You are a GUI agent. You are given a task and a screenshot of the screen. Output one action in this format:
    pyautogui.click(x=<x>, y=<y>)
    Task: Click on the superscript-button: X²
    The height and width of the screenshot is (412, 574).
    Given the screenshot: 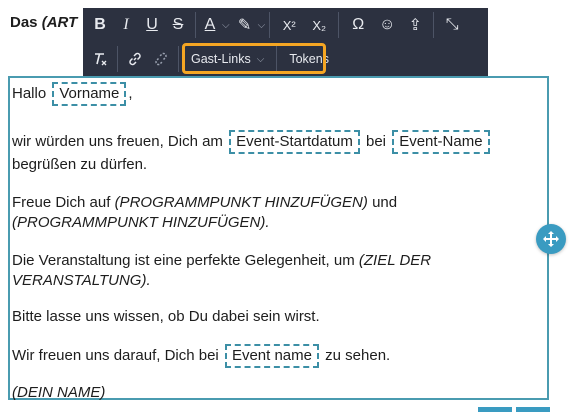 What is the action you would take?
    pyautogui.click(x=289, y=25)
    